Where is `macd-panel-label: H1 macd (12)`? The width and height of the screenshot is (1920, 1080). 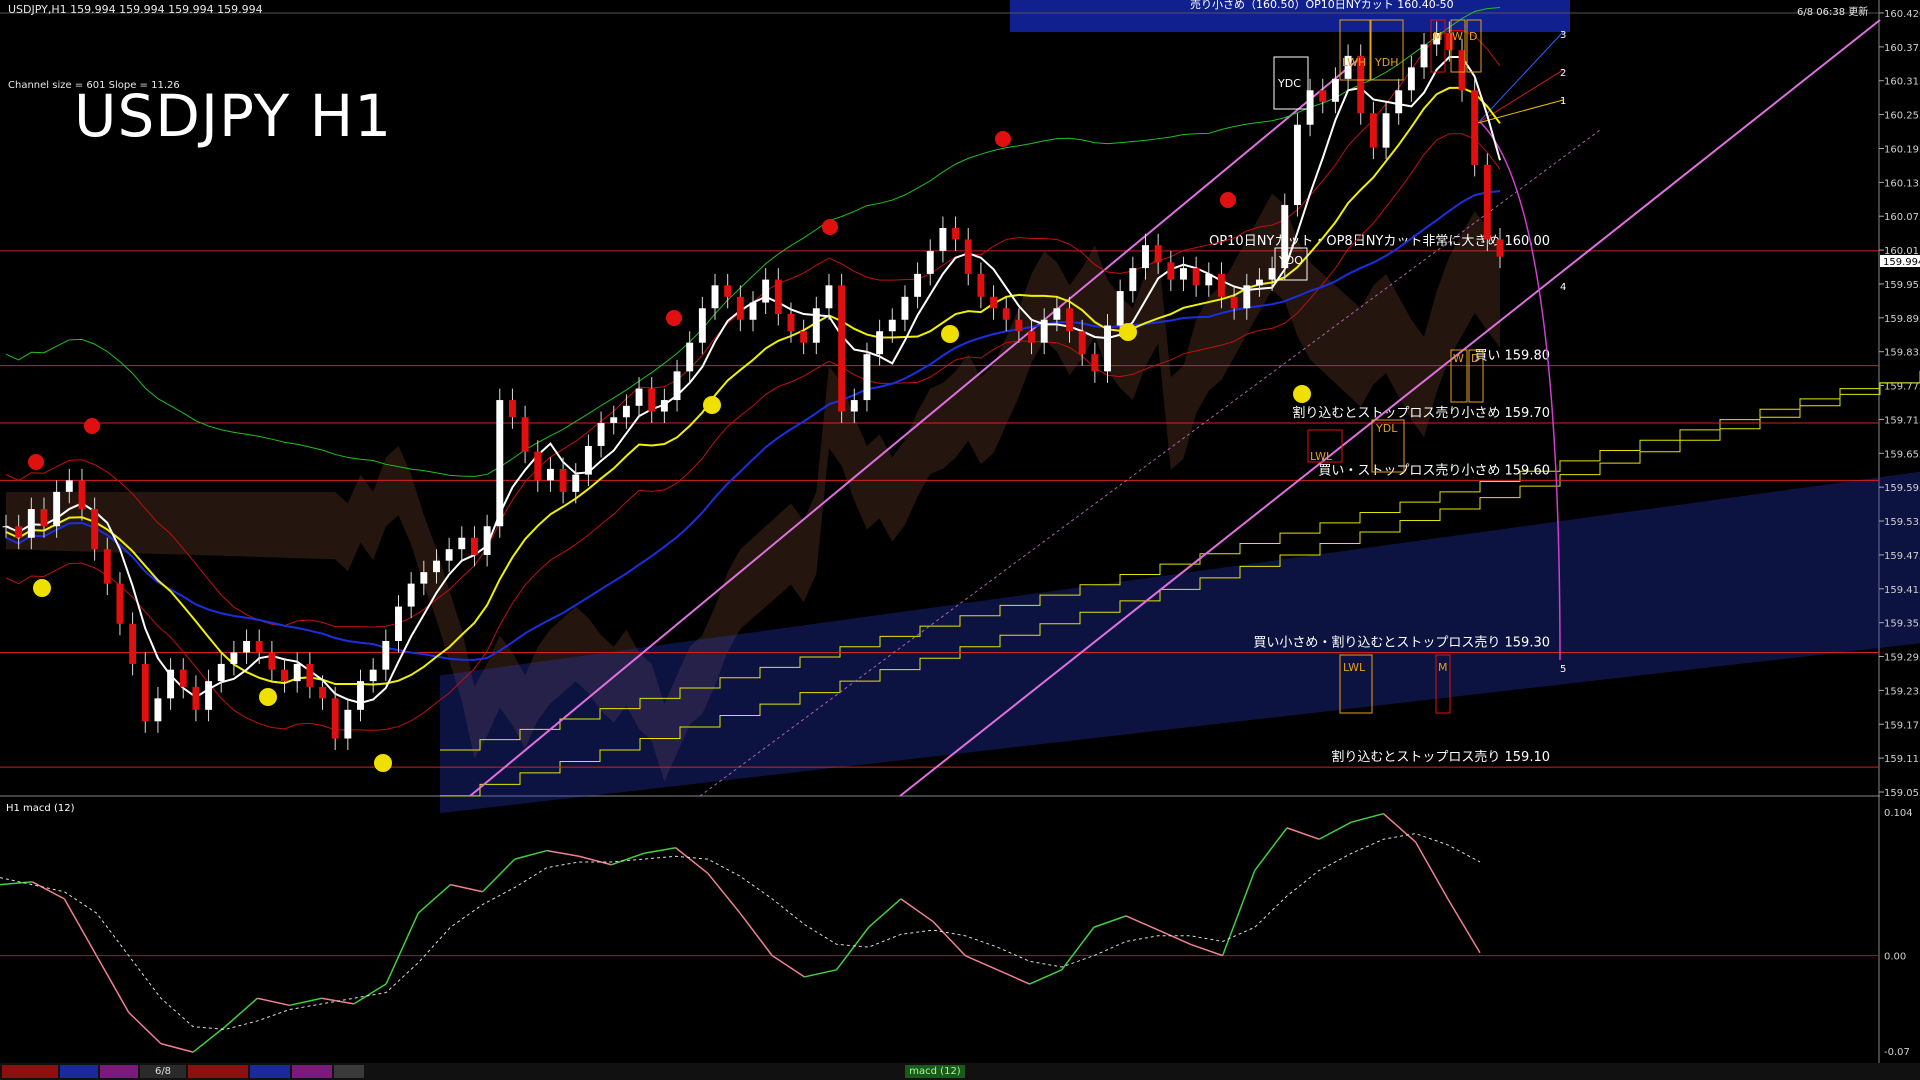
macd-panel-label: H1 macd (12) is located at coordinates (40, 808).